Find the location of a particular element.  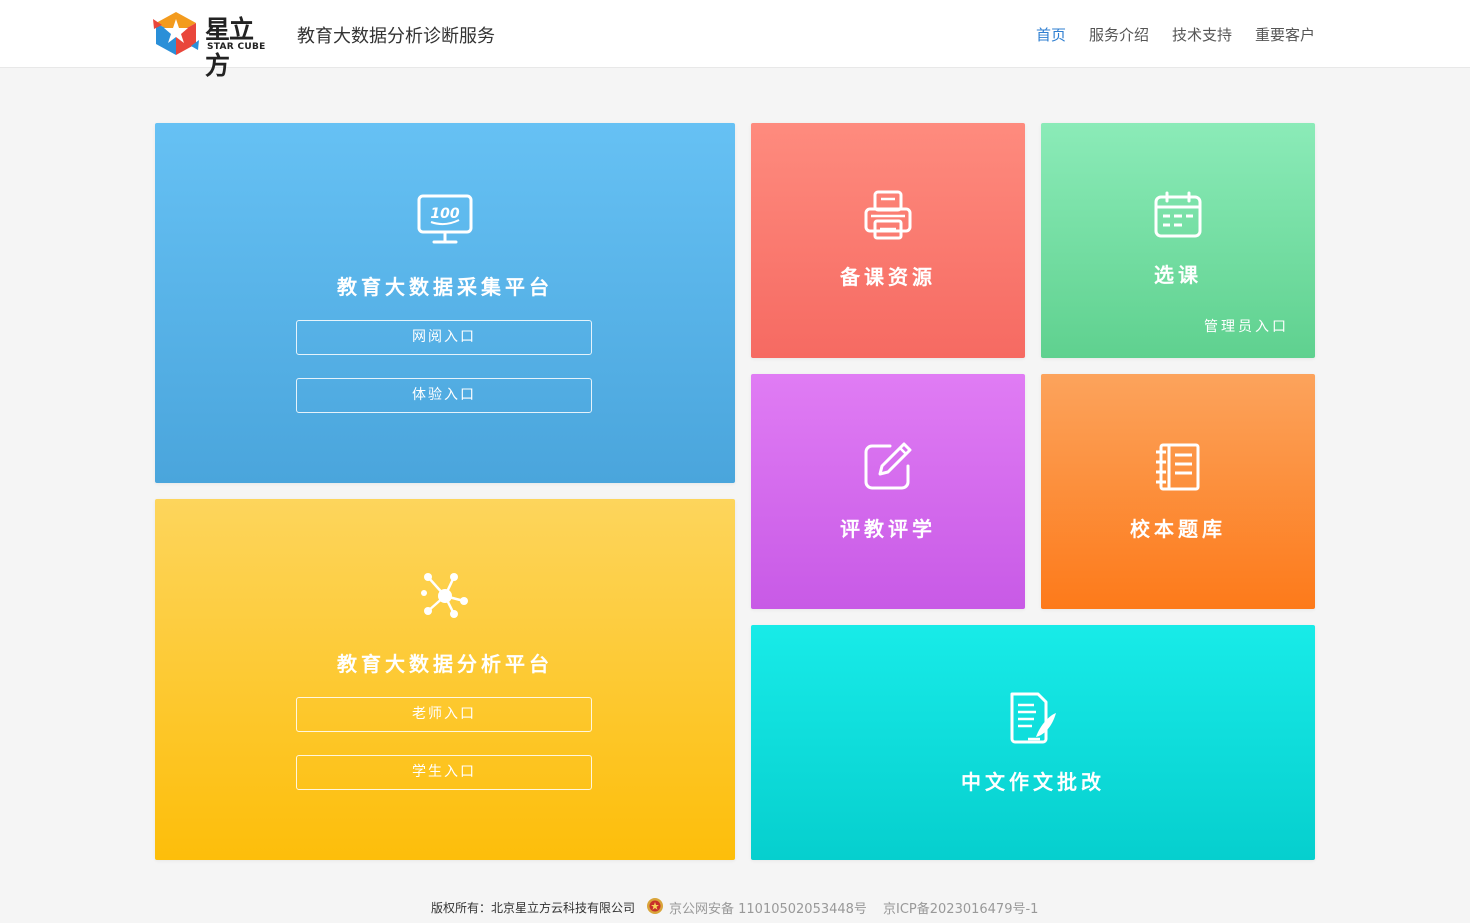

icp-record-link: 京ICP备2023016479号-1 is located at coordinates (960, 907).